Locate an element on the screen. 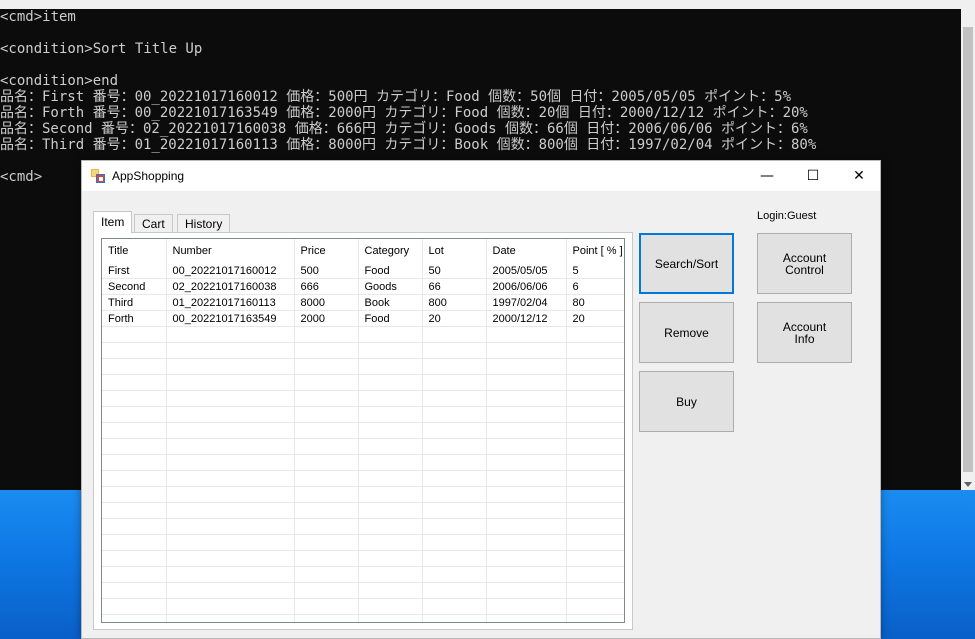 Image resolution: width=975 pixels, height=639 pixels. maximize-button: ☐ is located at coordinates (813, 176).